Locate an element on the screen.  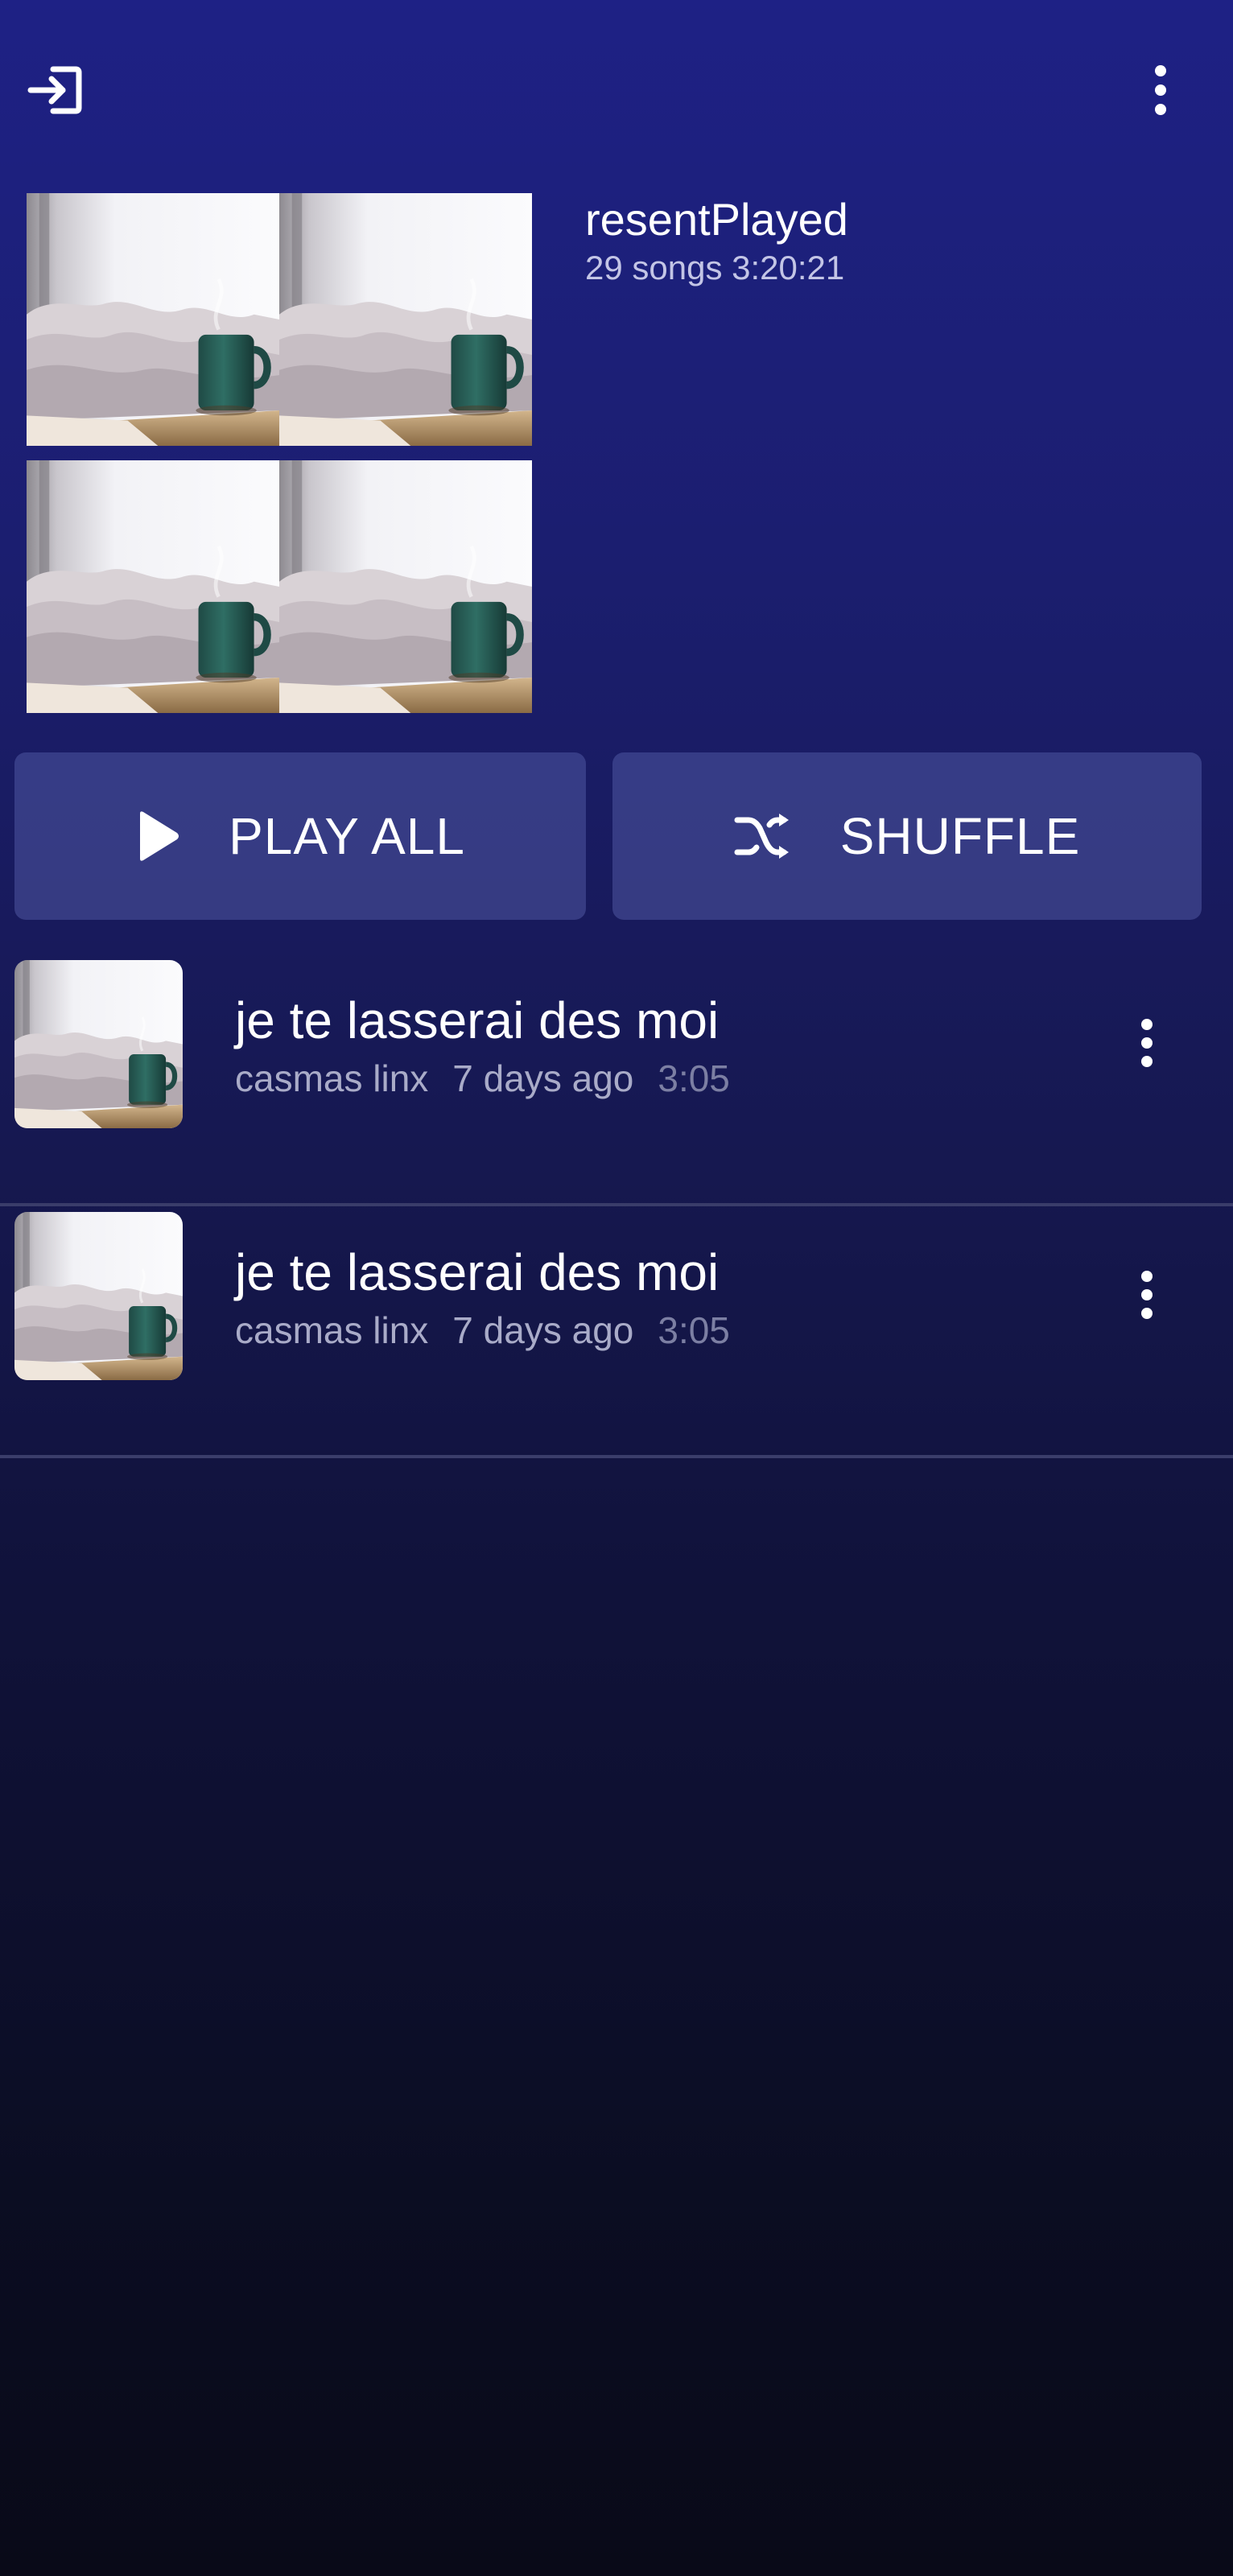
playlist-info: resentPlayed 29 songs 3:20:21 is located at coordinates (717, 240).